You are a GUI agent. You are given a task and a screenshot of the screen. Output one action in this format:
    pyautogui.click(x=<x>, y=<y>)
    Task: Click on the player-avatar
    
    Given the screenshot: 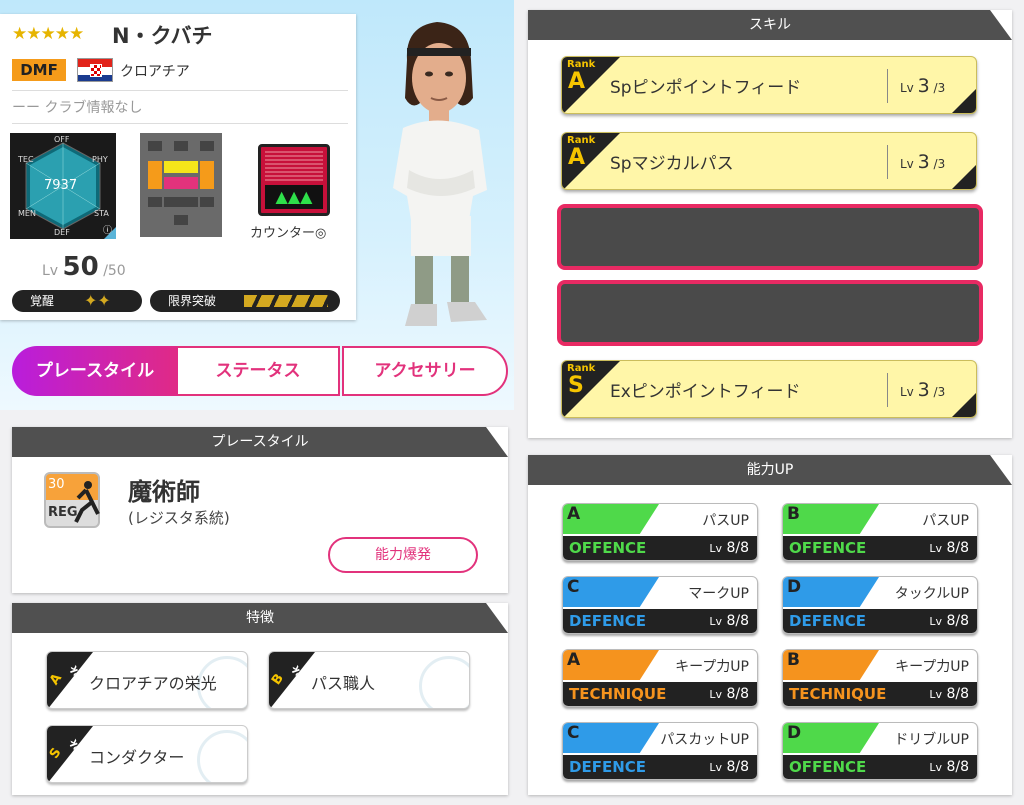 What is the action you would take?
    pyautogui.click(x=440, y=174)
    